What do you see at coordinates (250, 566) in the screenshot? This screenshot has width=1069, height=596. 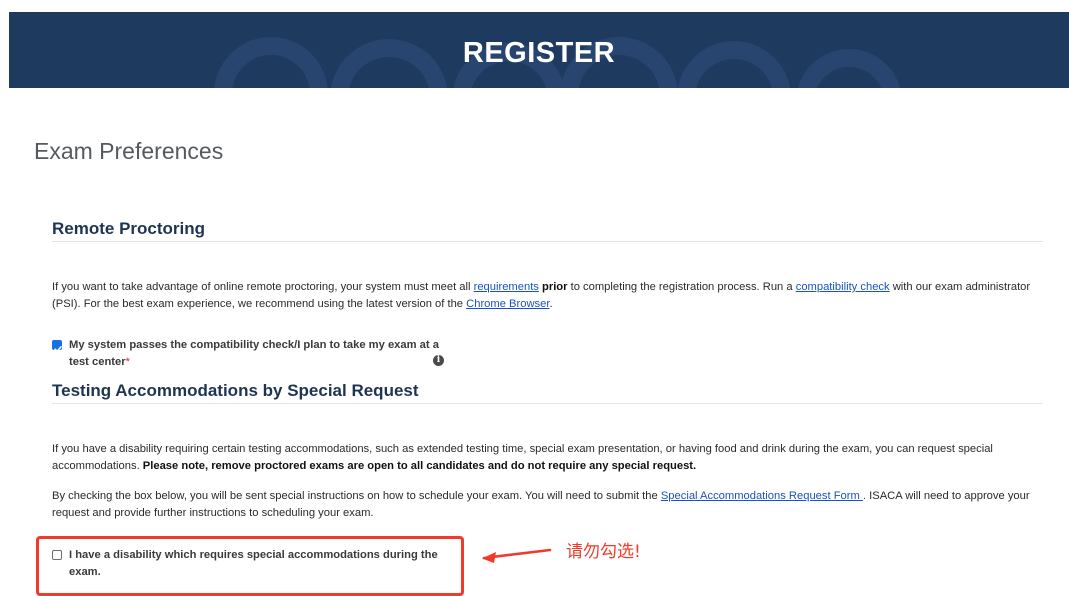 I see `highlight-box` at bounding box center [250, 566].